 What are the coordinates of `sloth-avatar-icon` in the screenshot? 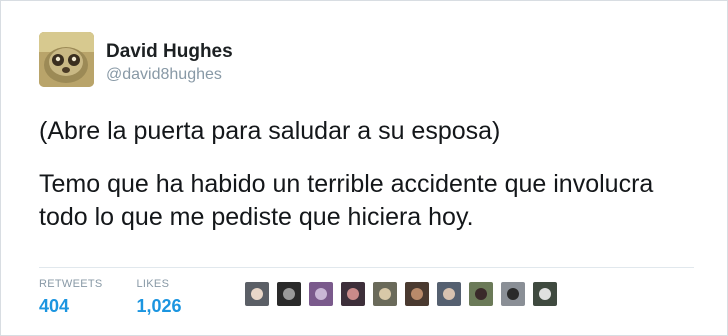 It's located at (66, 59).